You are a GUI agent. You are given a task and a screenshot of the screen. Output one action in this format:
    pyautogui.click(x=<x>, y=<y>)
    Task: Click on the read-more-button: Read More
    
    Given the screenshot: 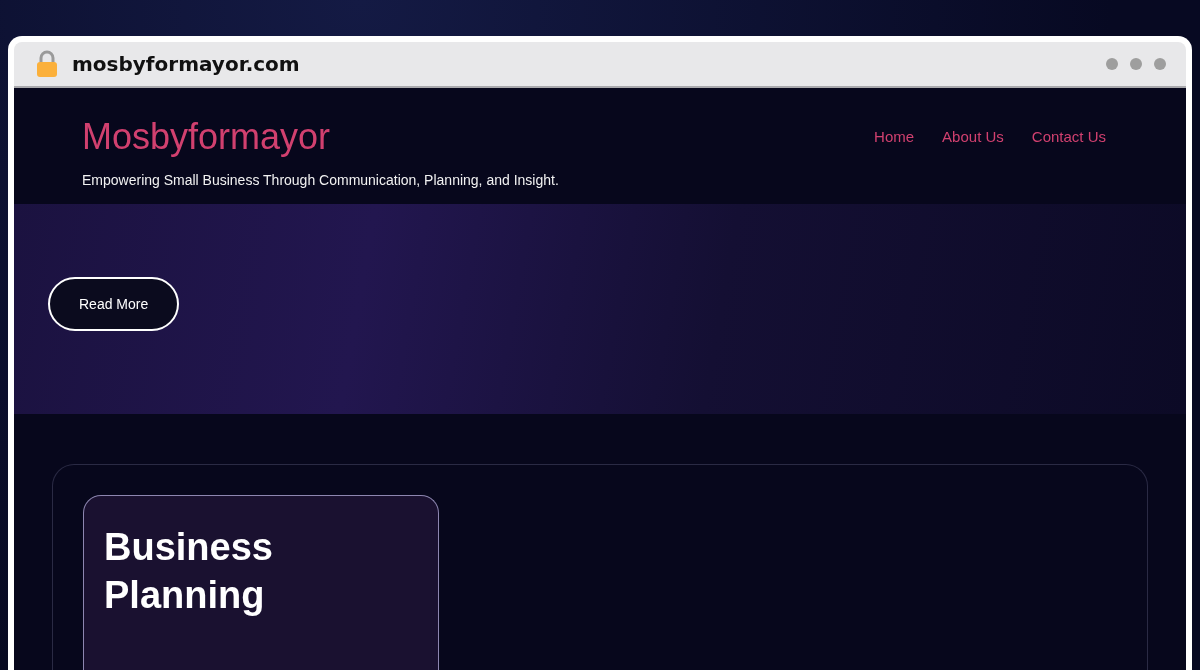 What is the action you would take?
    pyautogui.click(x=114, y=304)
    